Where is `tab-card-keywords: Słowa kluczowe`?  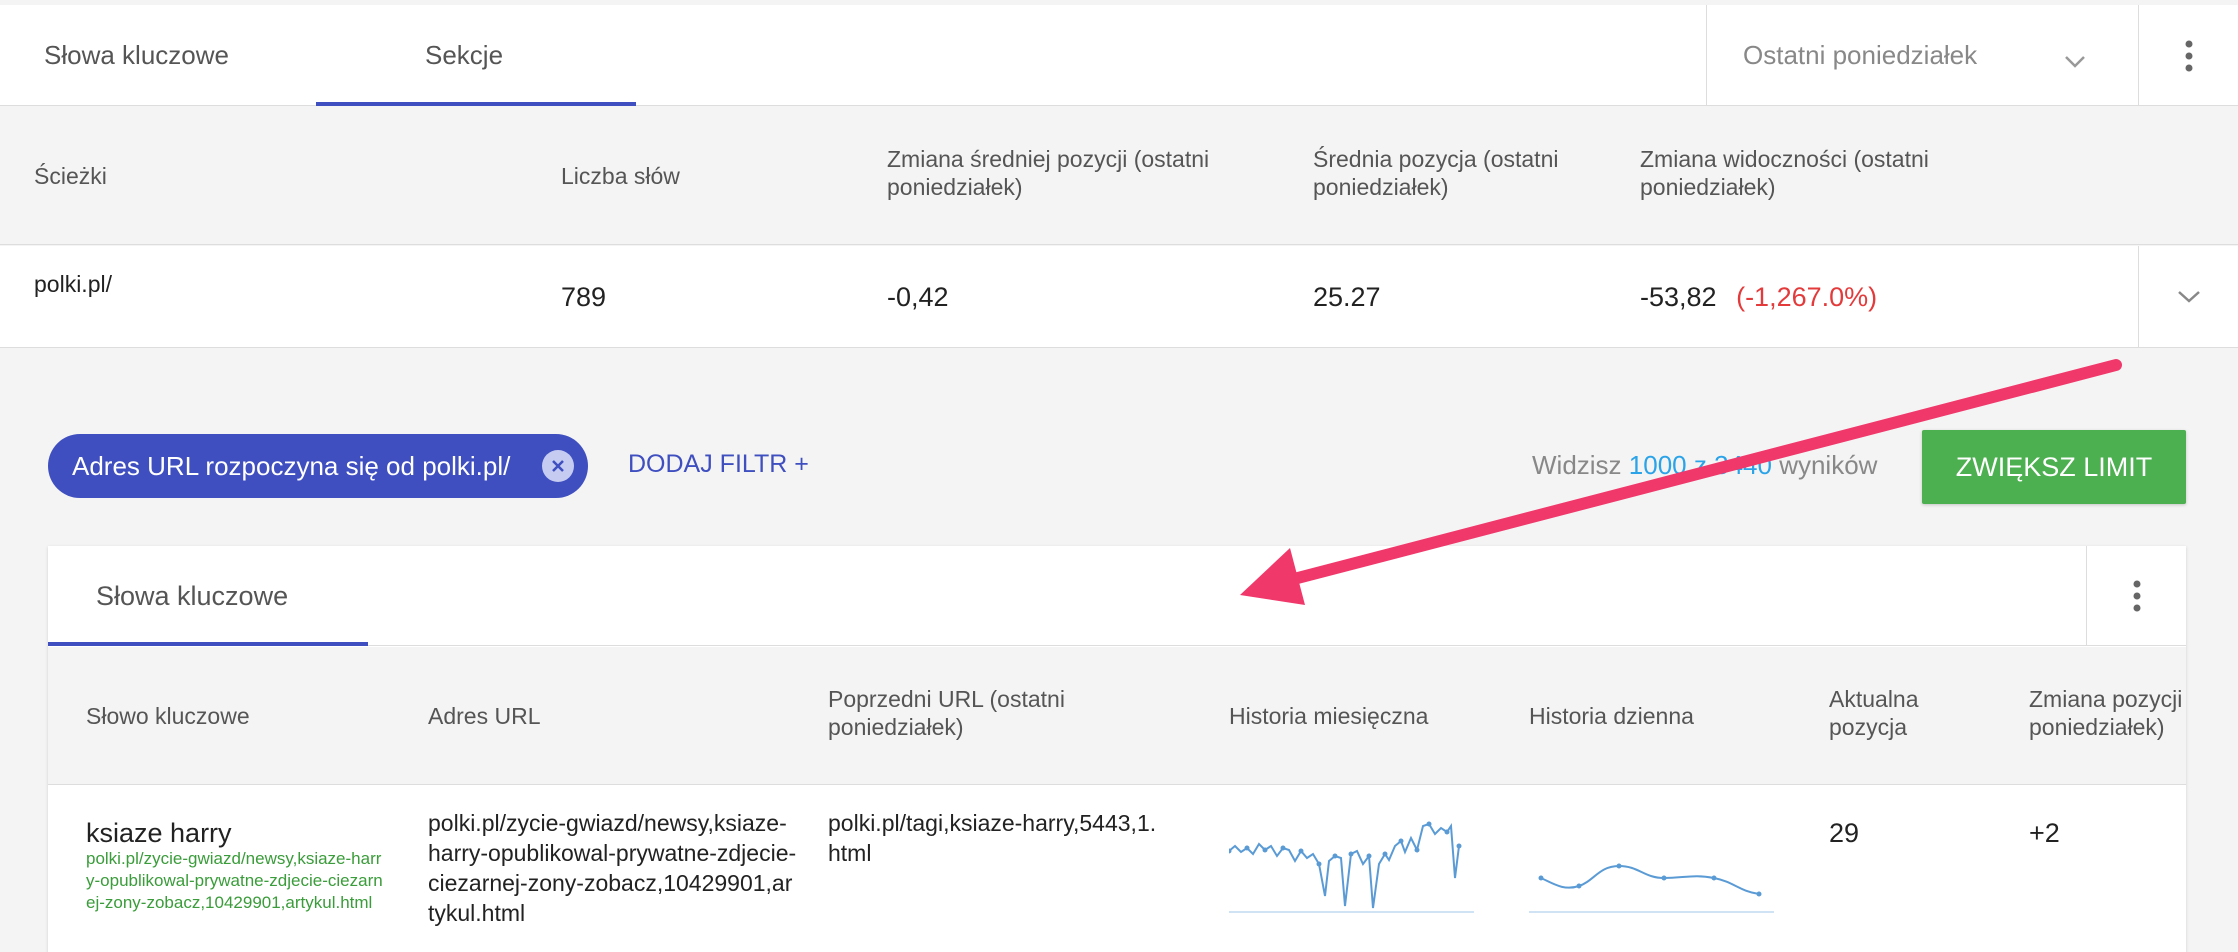 tab-card-keywords: Słowa kluczowe is located at coordinates (192, 596).